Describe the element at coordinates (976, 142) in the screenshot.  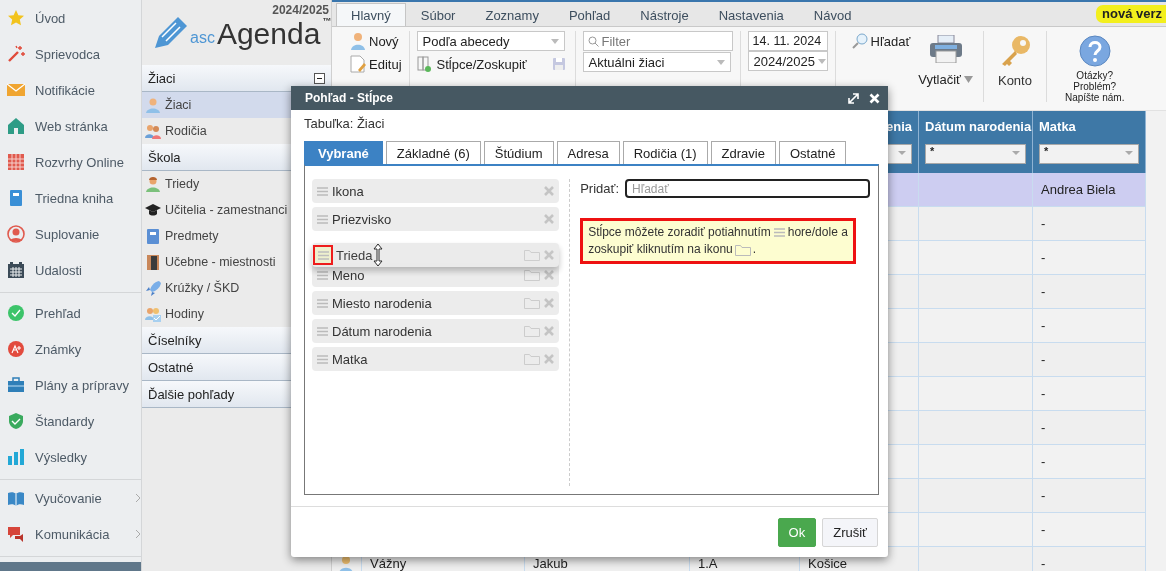
I see `column-header: Dátum narodenia *` at that location.